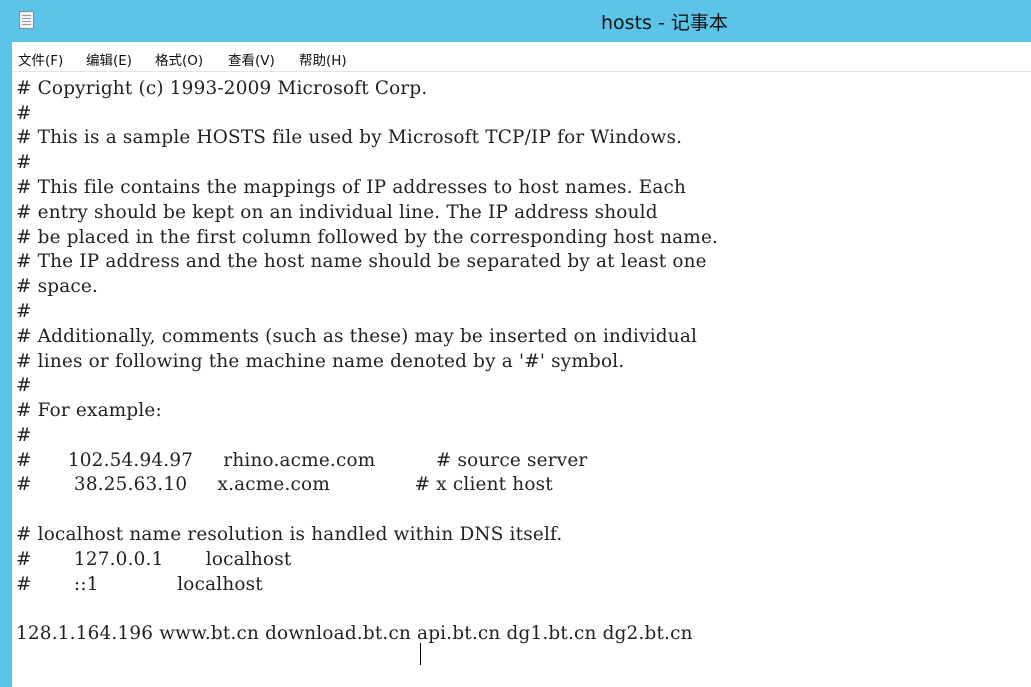 Image resolution: width=1031 pixels, height=687 pixels. Describe the element at coordinates (109, 59) in the screenshot. I see `menu-edit: 编辑(E)` at that location.